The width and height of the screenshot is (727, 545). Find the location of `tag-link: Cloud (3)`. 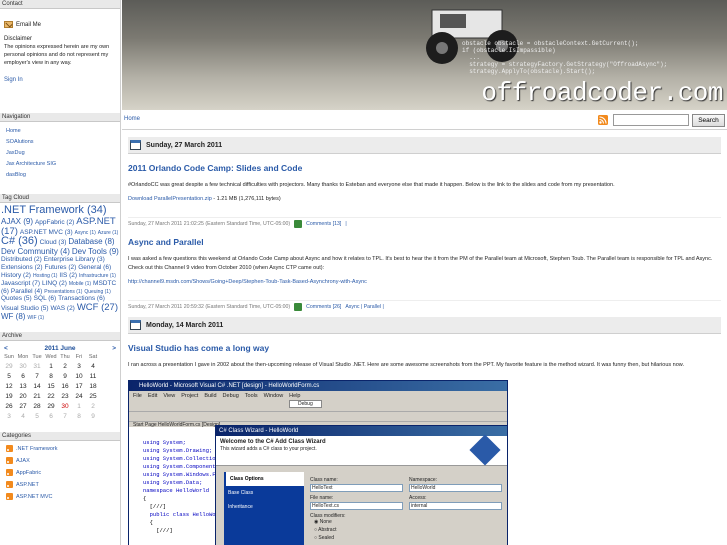

tag-link: Cloud (3) is located at coordinates (53, 243).